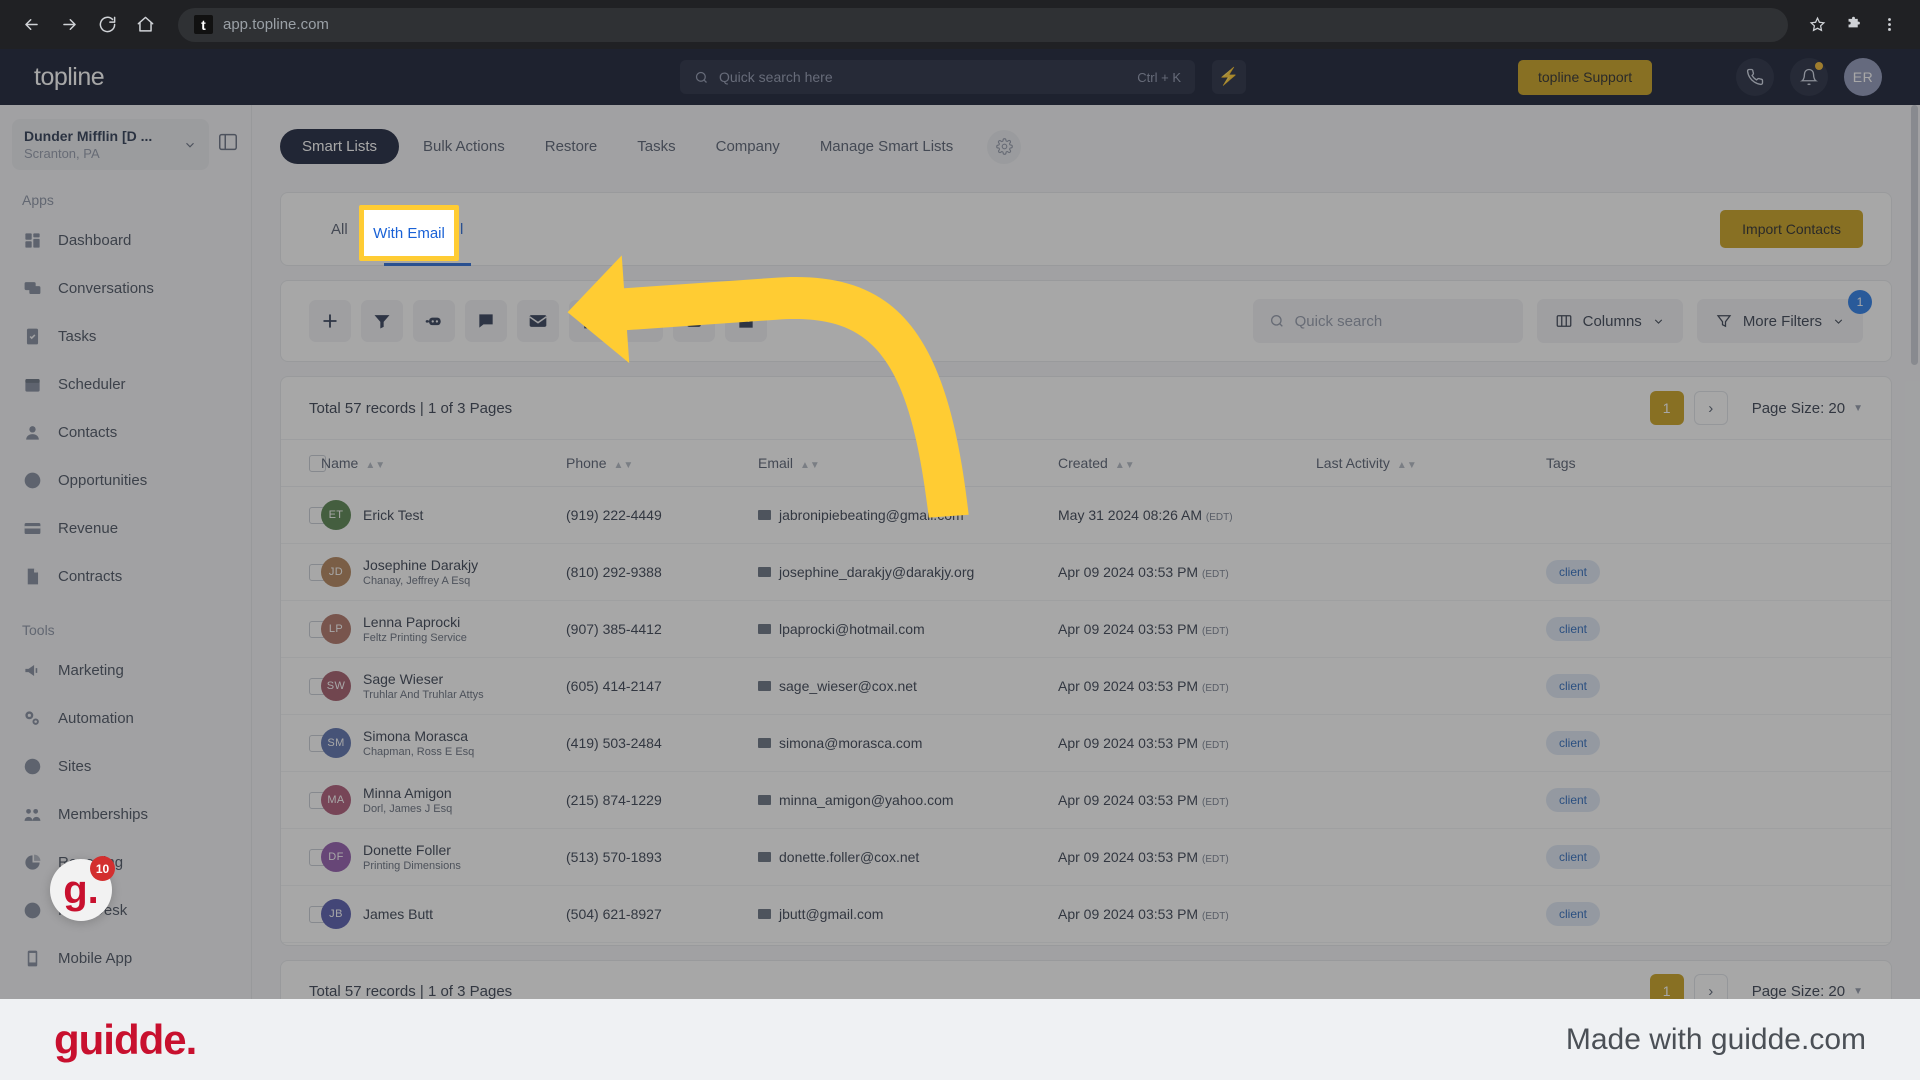 The width and height of the screenshot is (1920, 1080). I want to click on tab-restore: Restore, so click(571, 146).